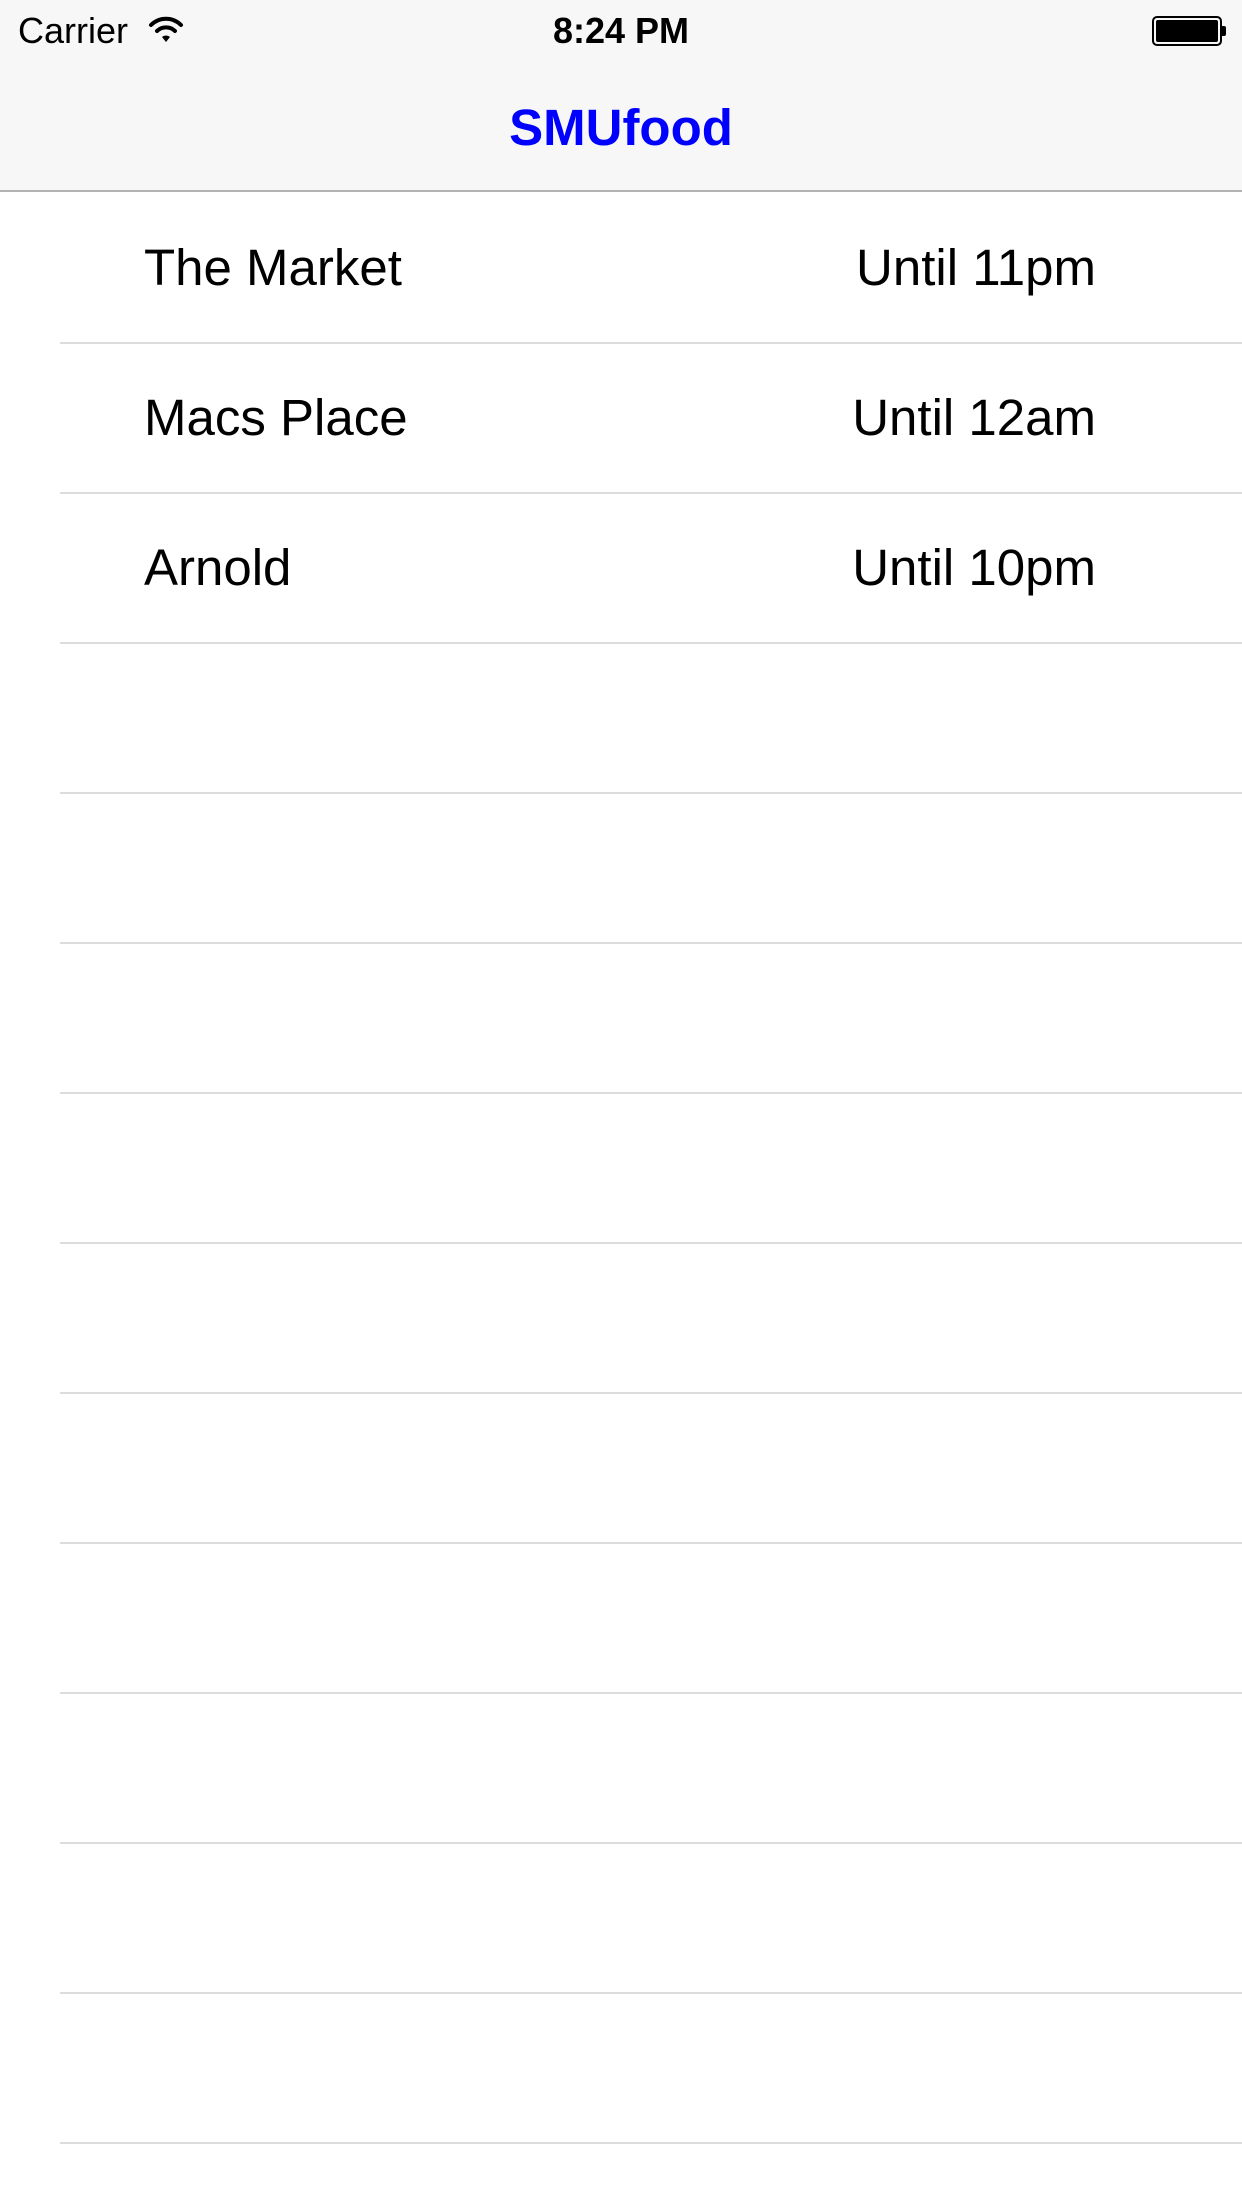 This screenshot has width=1242, height=2208. I want to click on battery-icon, so click(1190, 31).